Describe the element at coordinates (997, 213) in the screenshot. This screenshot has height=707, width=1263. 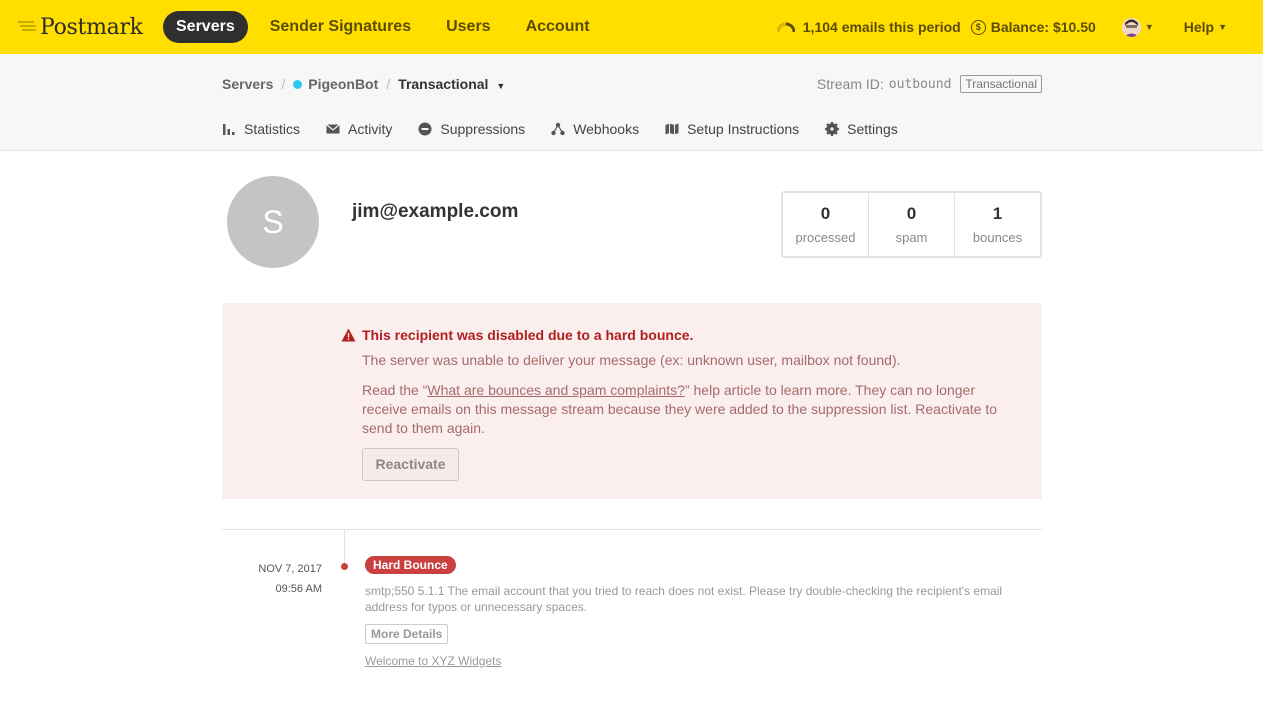
I see `stat-bounces-value: 1` at that location.